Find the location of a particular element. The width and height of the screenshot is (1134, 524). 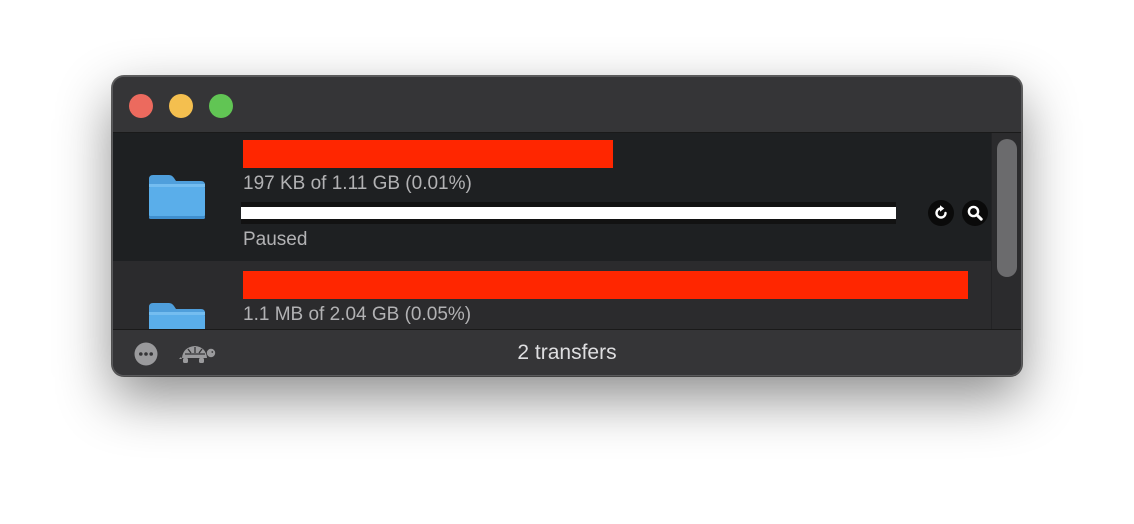

more-icon is located at coordinates (146, 354).